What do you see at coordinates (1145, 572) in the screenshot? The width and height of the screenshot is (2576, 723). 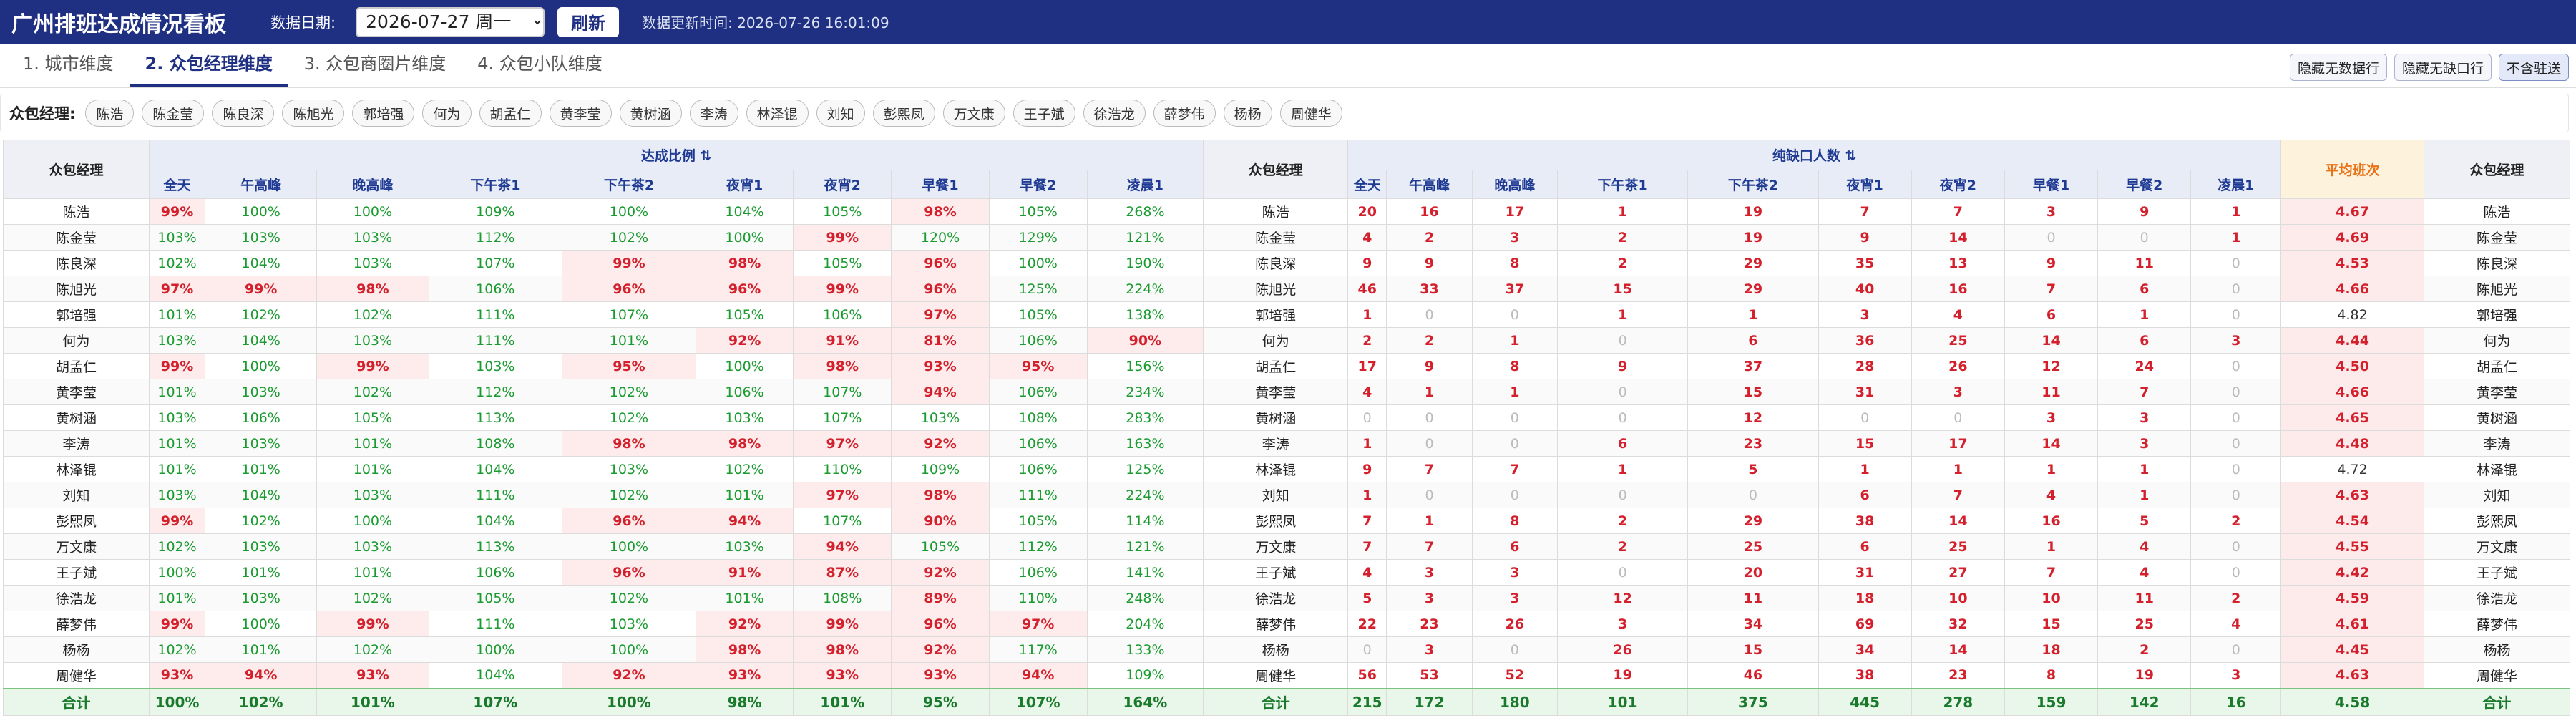 I see `rate-cell: 141%` at bounding box center [1145, 572].